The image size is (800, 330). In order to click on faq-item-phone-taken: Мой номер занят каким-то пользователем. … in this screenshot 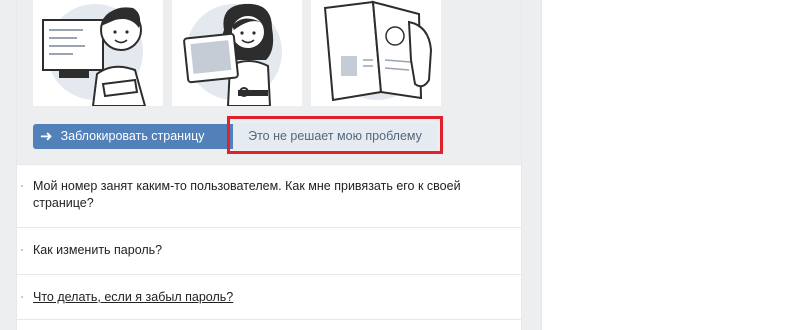, I will do `click(269, 195)`.